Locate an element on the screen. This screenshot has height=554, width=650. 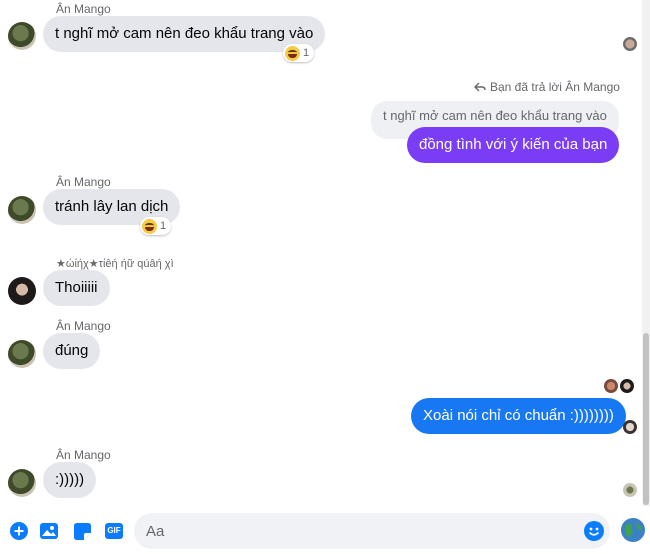
message-bubble: đúng is located at coordinates (72, 351).